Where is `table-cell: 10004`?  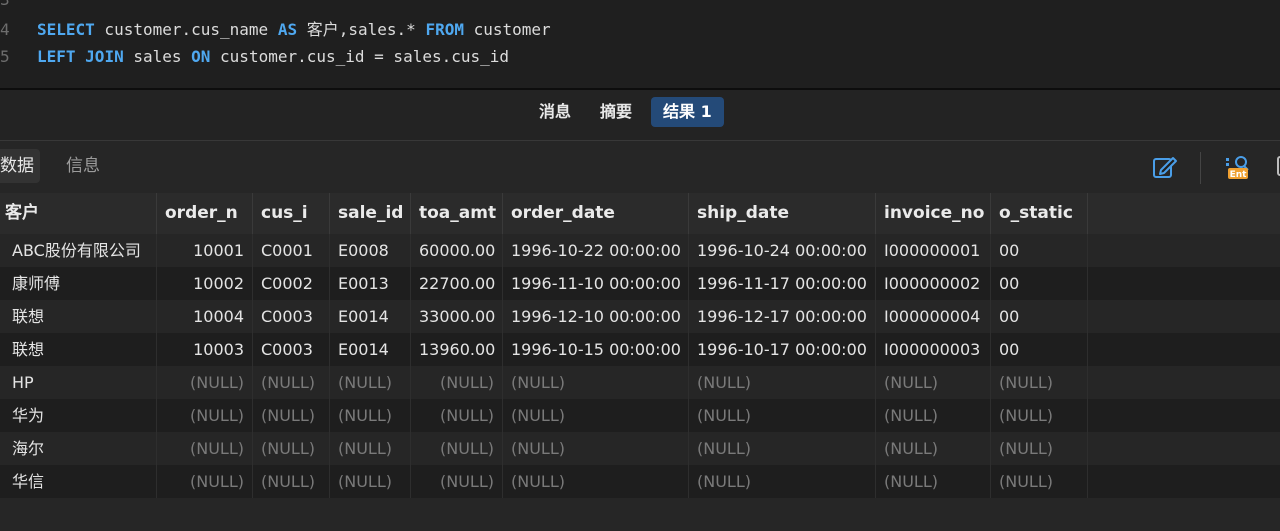 table-cell: 10004 is located at coordinates (205, 316).